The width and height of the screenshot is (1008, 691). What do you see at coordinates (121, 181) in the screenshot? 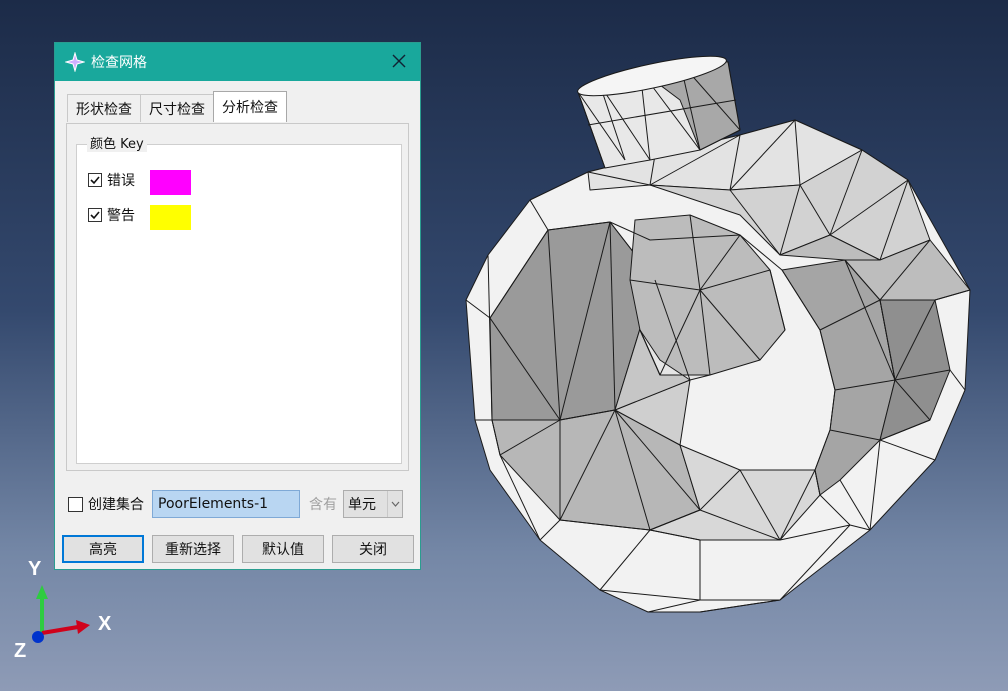
I see `error-label: 错误` at bounding box center [121, 181].